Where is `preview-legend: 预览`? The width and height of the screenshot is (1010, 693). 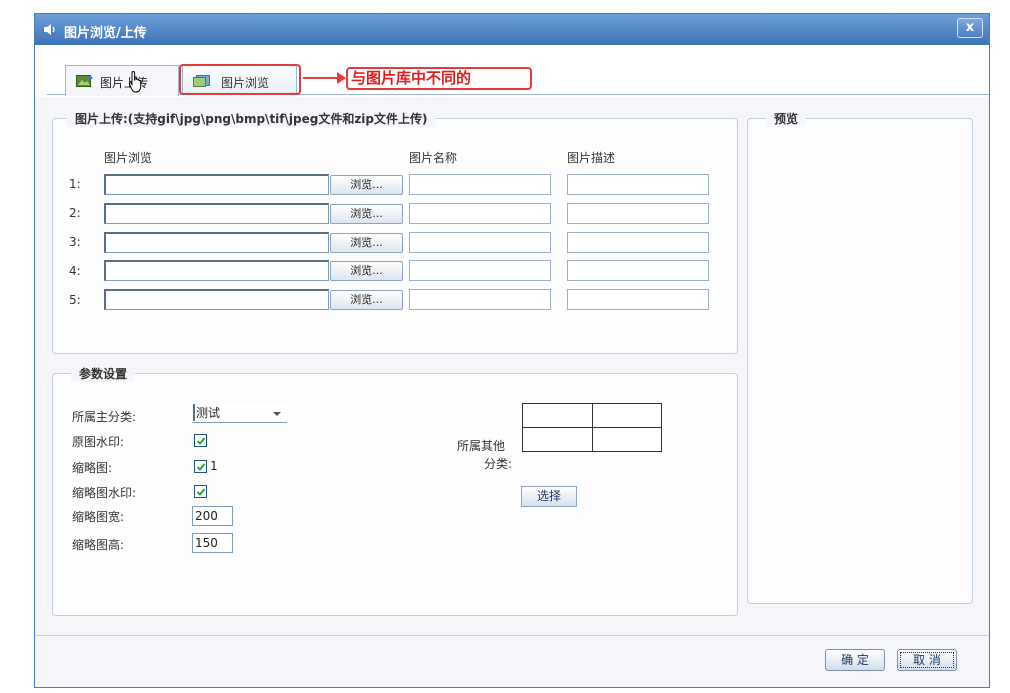
preview-legend: 预览 is located at coordinates (786, 118).